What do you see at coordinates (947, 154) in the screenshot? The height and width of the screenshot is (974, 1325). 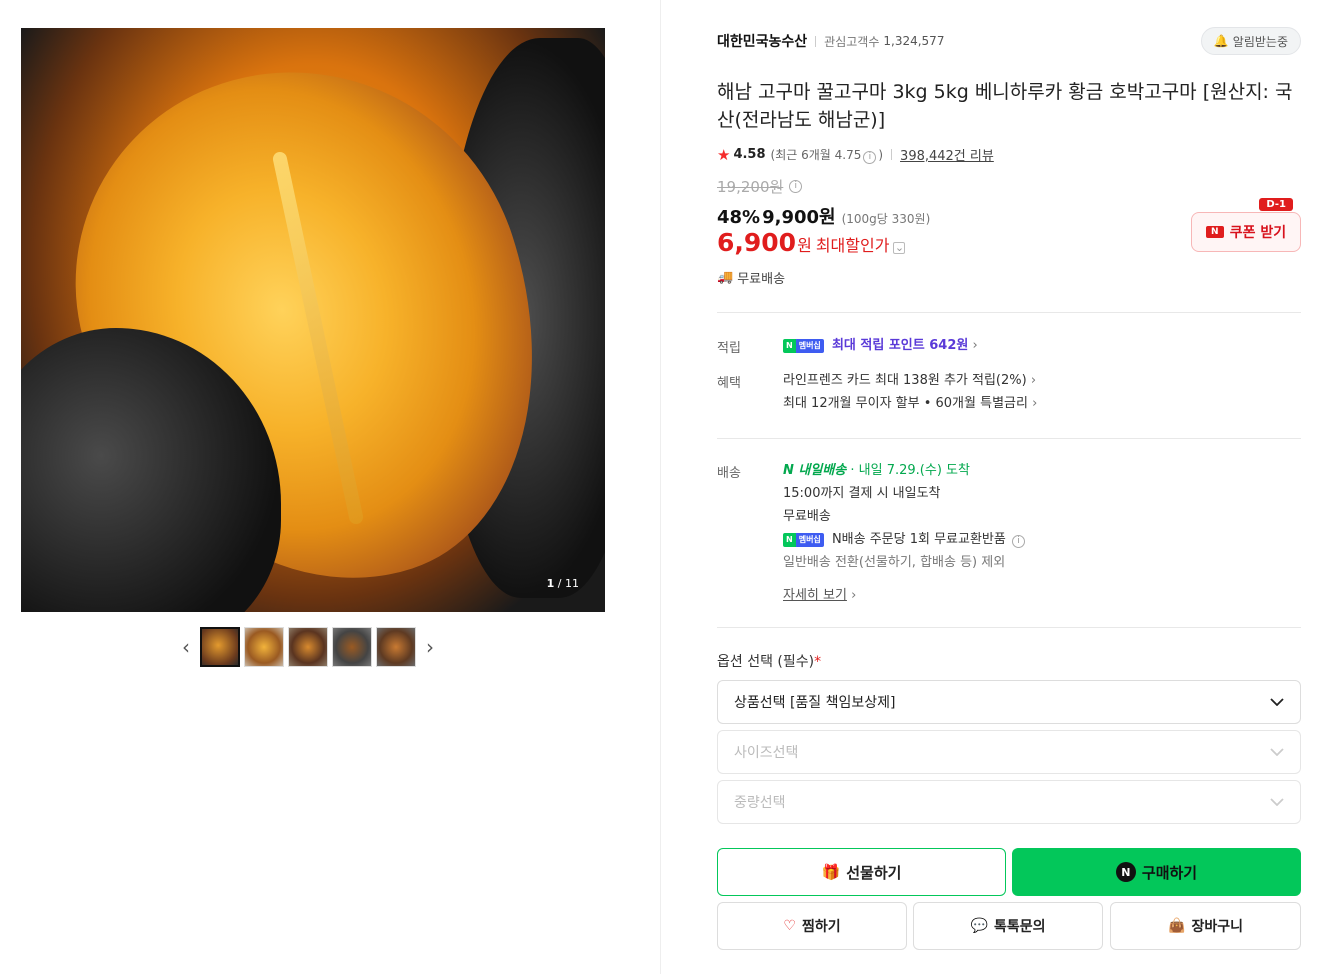 I see `review-count-link: 398,442건 리뷰` at bounding box center [947, 154].